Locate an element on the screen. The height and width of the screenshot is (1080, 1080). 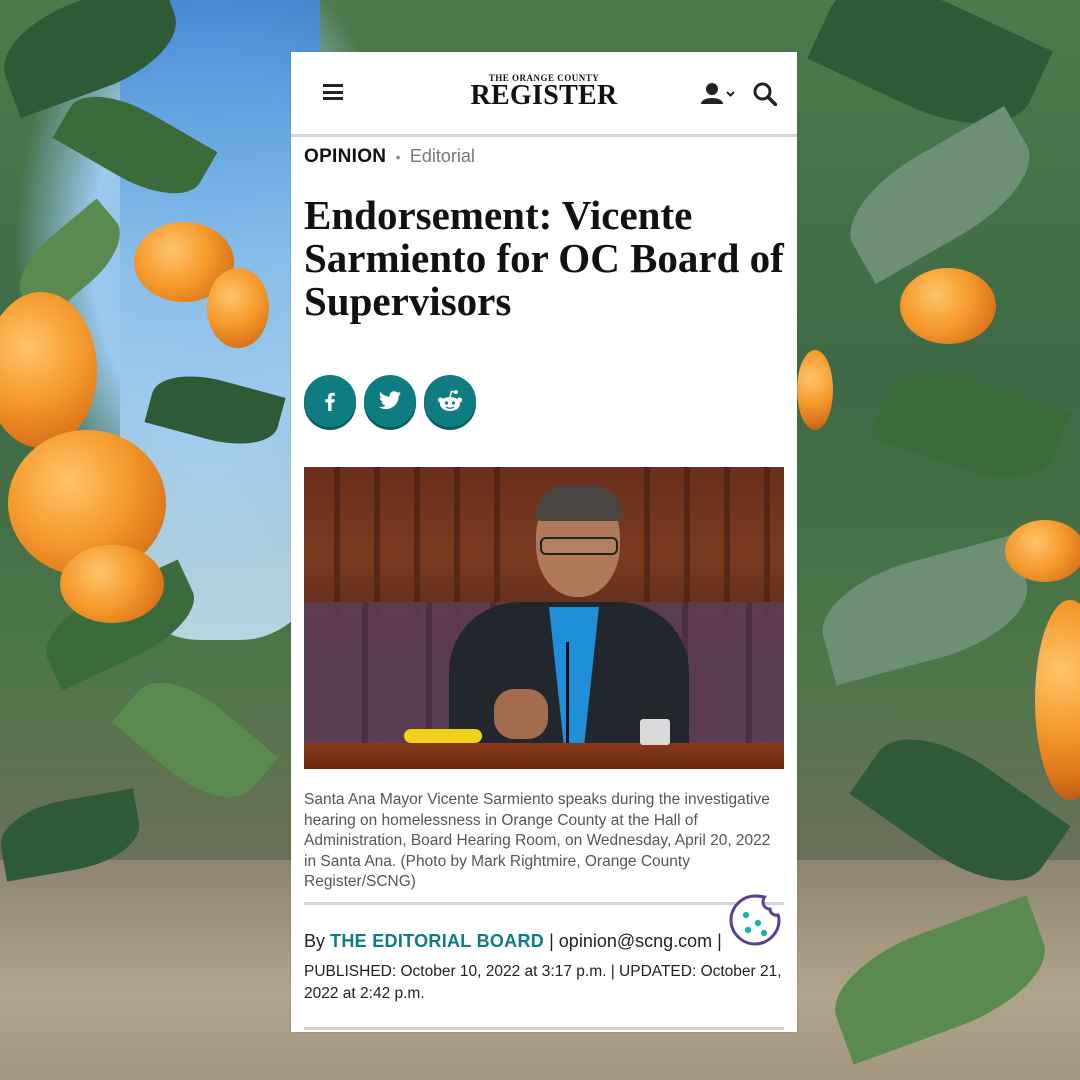
author-email-link: opinion@scng.com is located at coordinates (635, 941).